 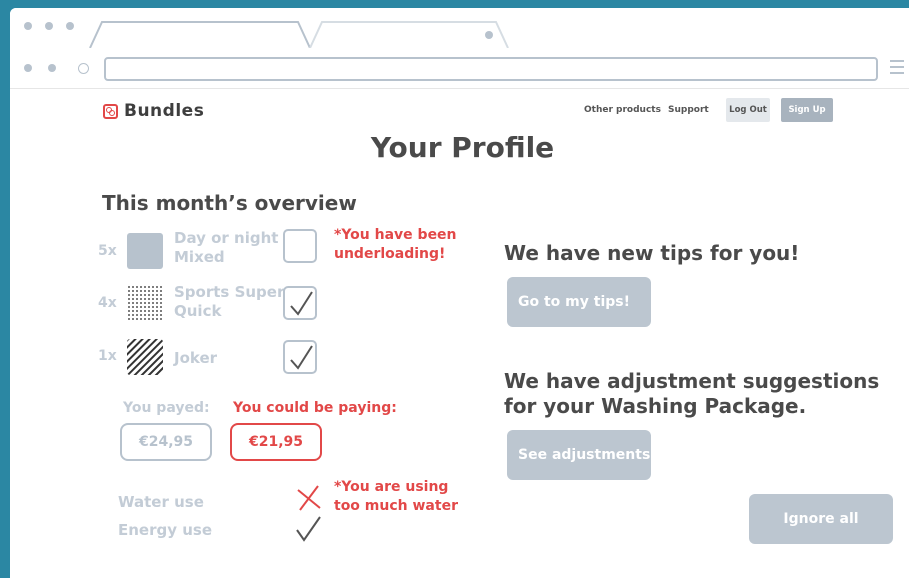 What do you see at coordinates (107, 303) in the screenshot?
I see `row-count: 4x` at bounding box center [107, 303].